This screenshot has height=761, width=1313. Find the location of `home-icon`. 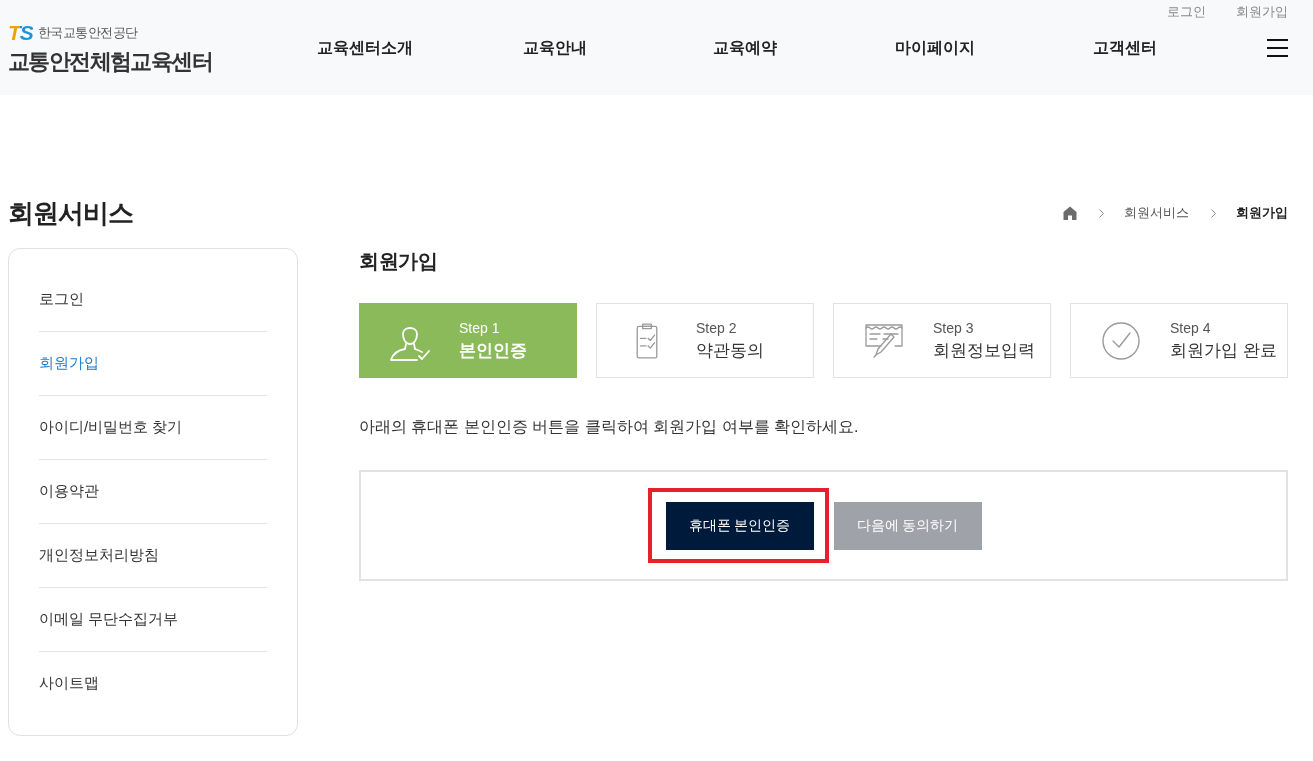

home-icon is located at coordinates (1070, 213).